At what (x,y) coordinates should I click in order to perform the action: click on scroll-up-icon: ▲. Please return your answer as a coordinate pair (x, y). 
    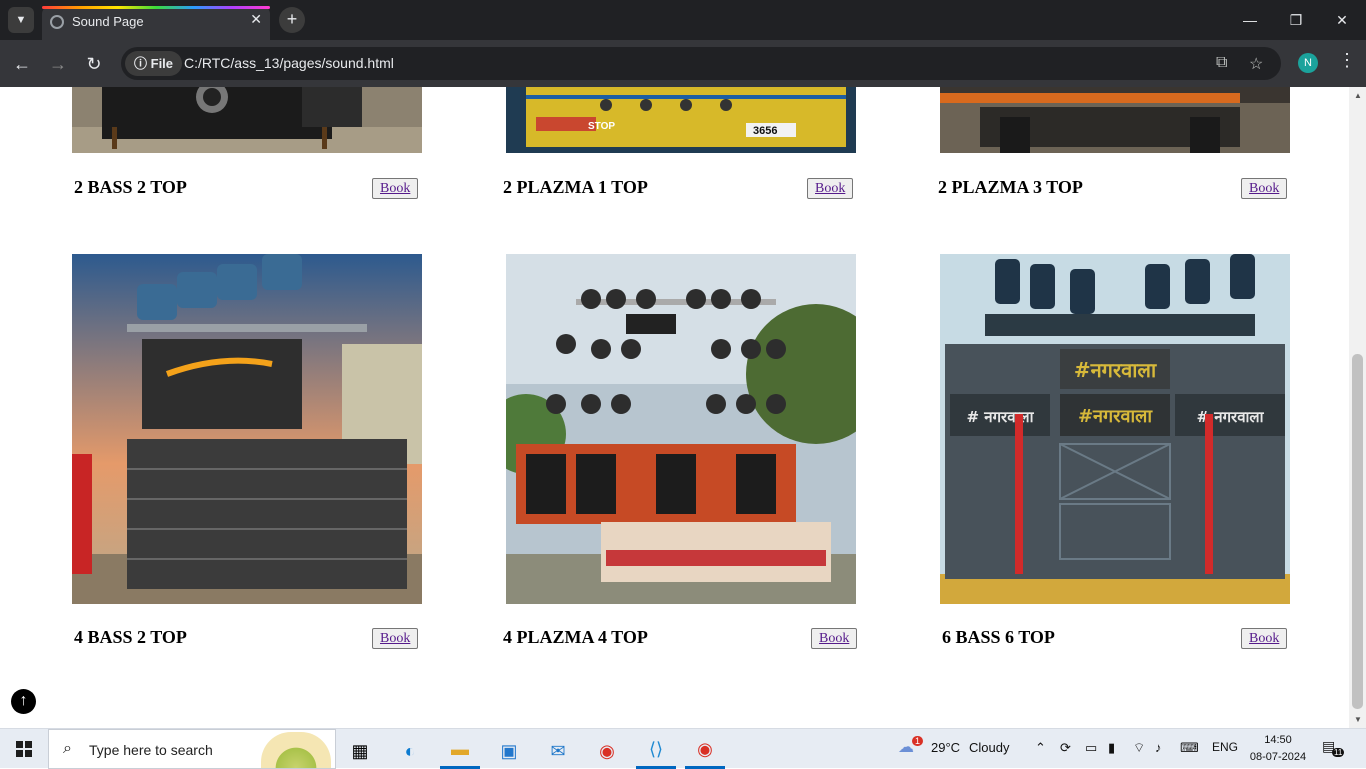
    Looking at the image, I should click on (1358, 95).